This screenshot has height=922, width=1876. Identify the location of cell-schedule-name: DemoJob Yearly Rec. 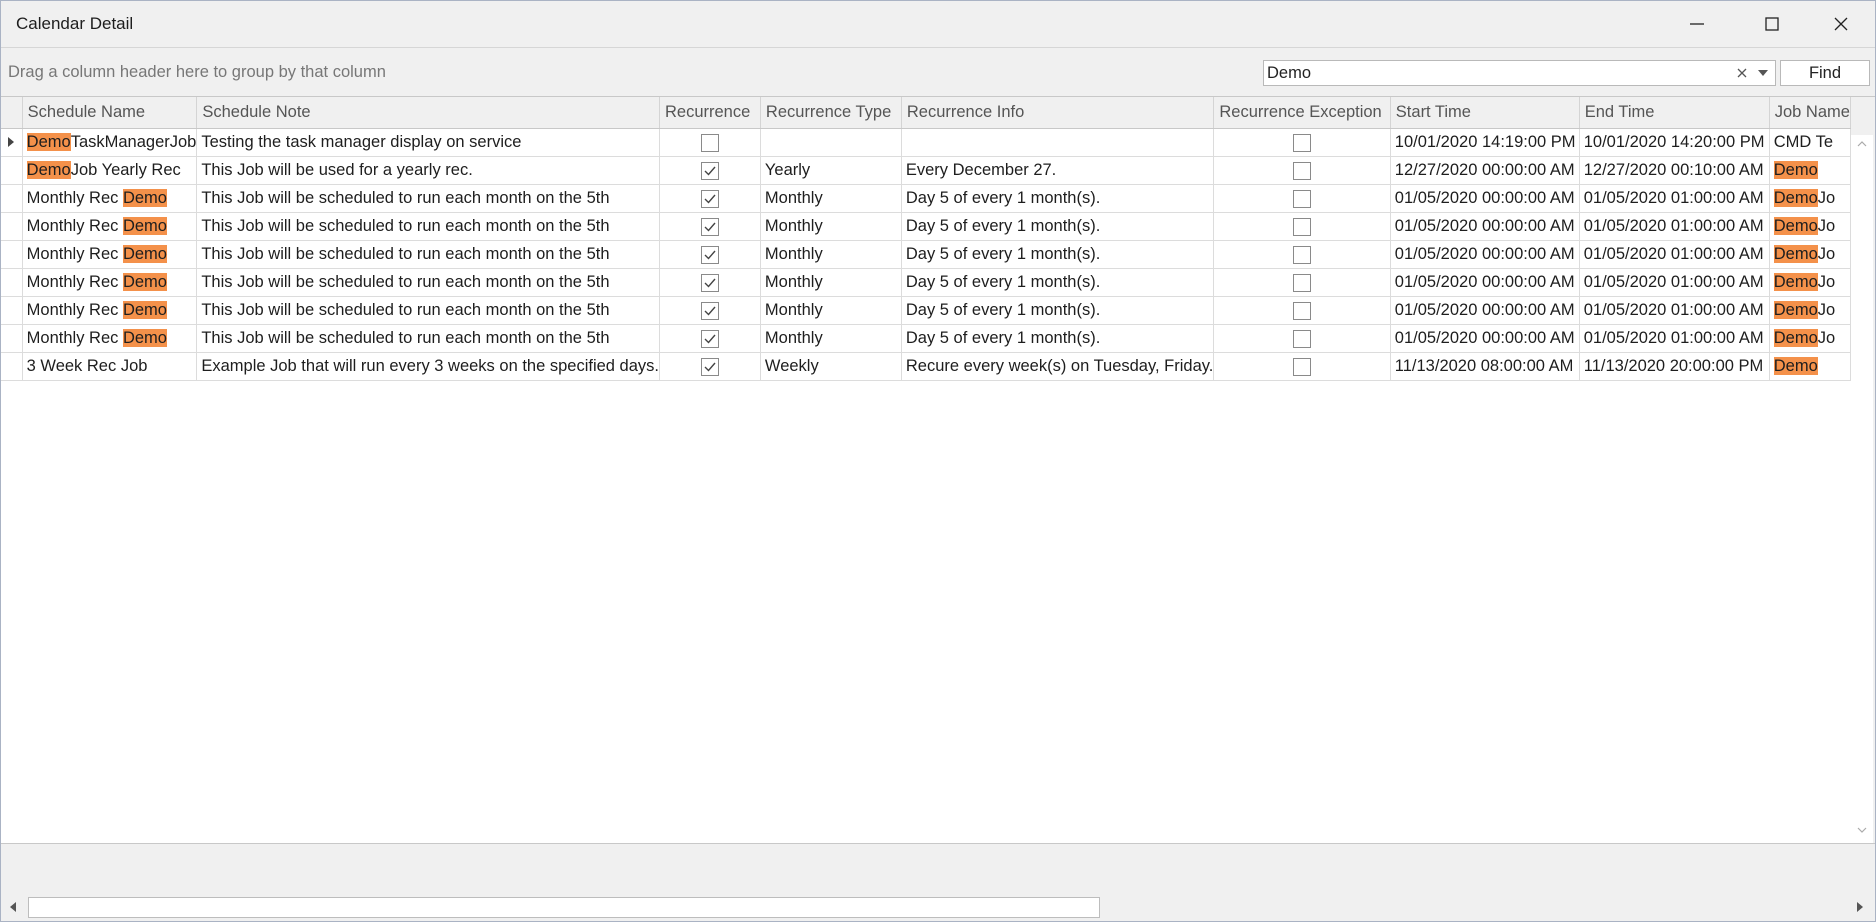
(110, 170).